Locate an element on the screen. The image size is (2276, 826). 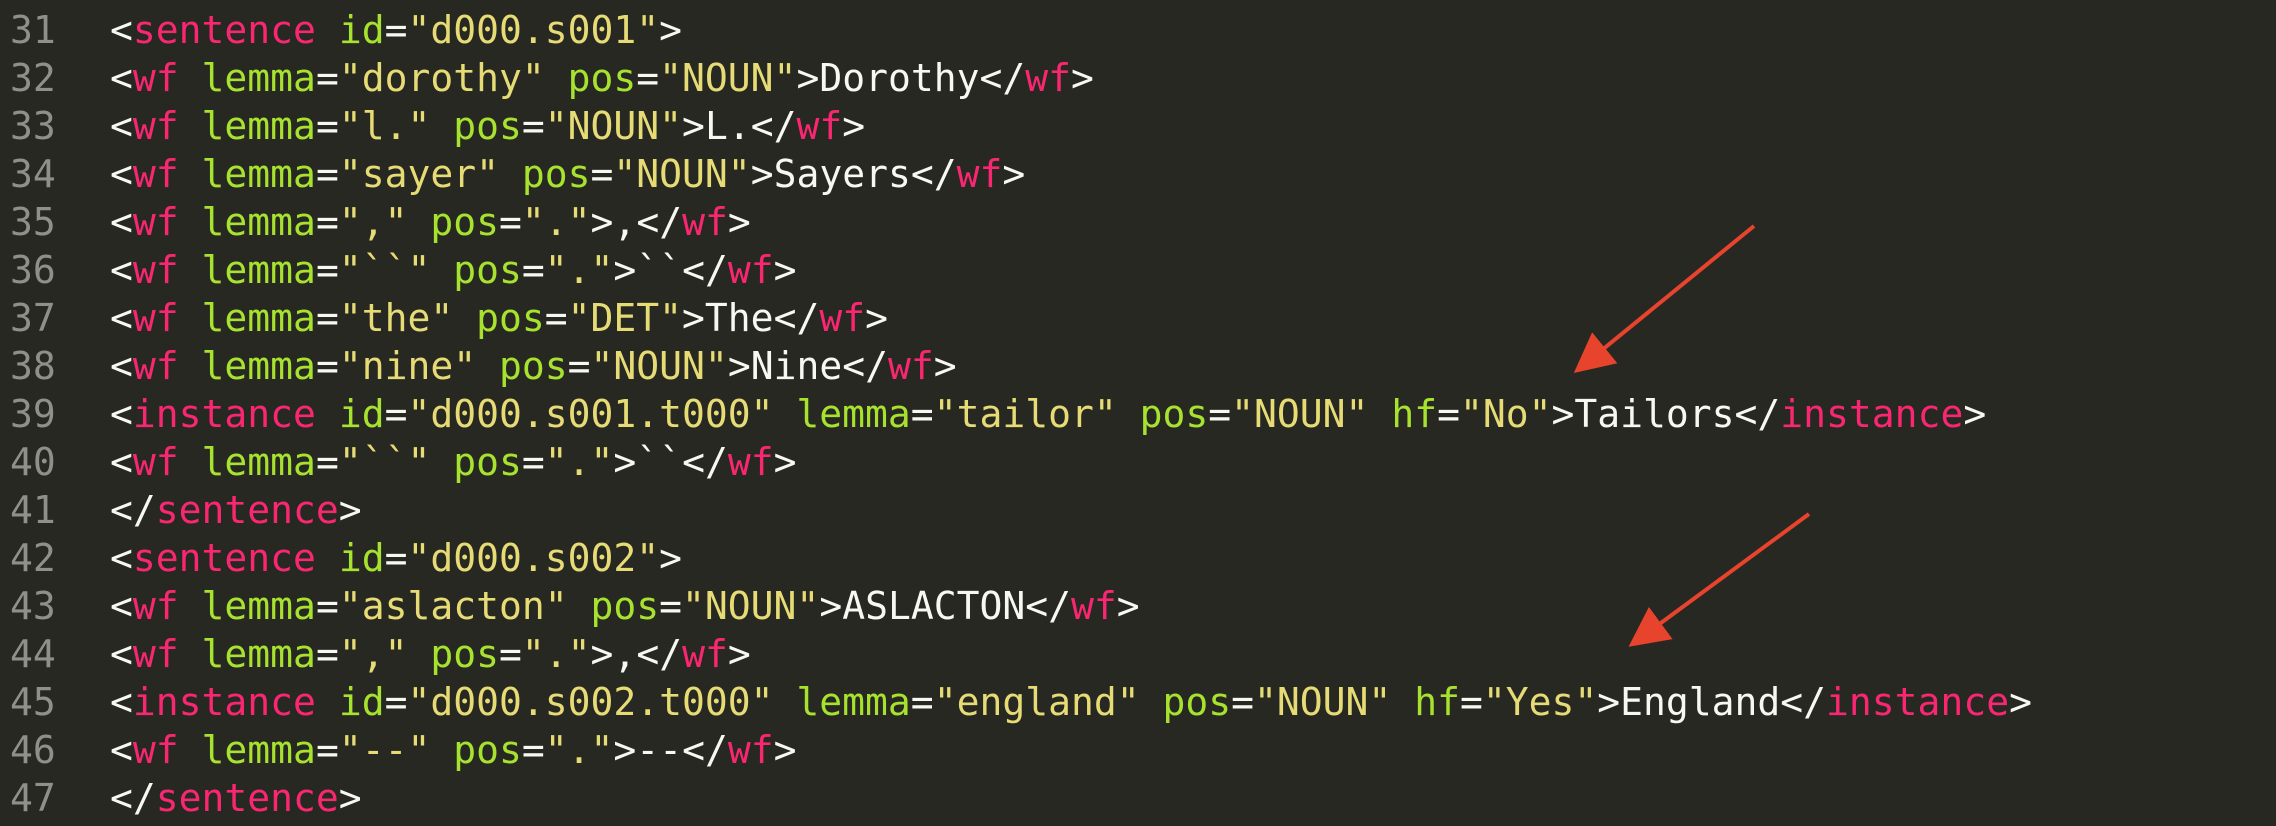
code-token: hf is located at coordinates (1414, 414).